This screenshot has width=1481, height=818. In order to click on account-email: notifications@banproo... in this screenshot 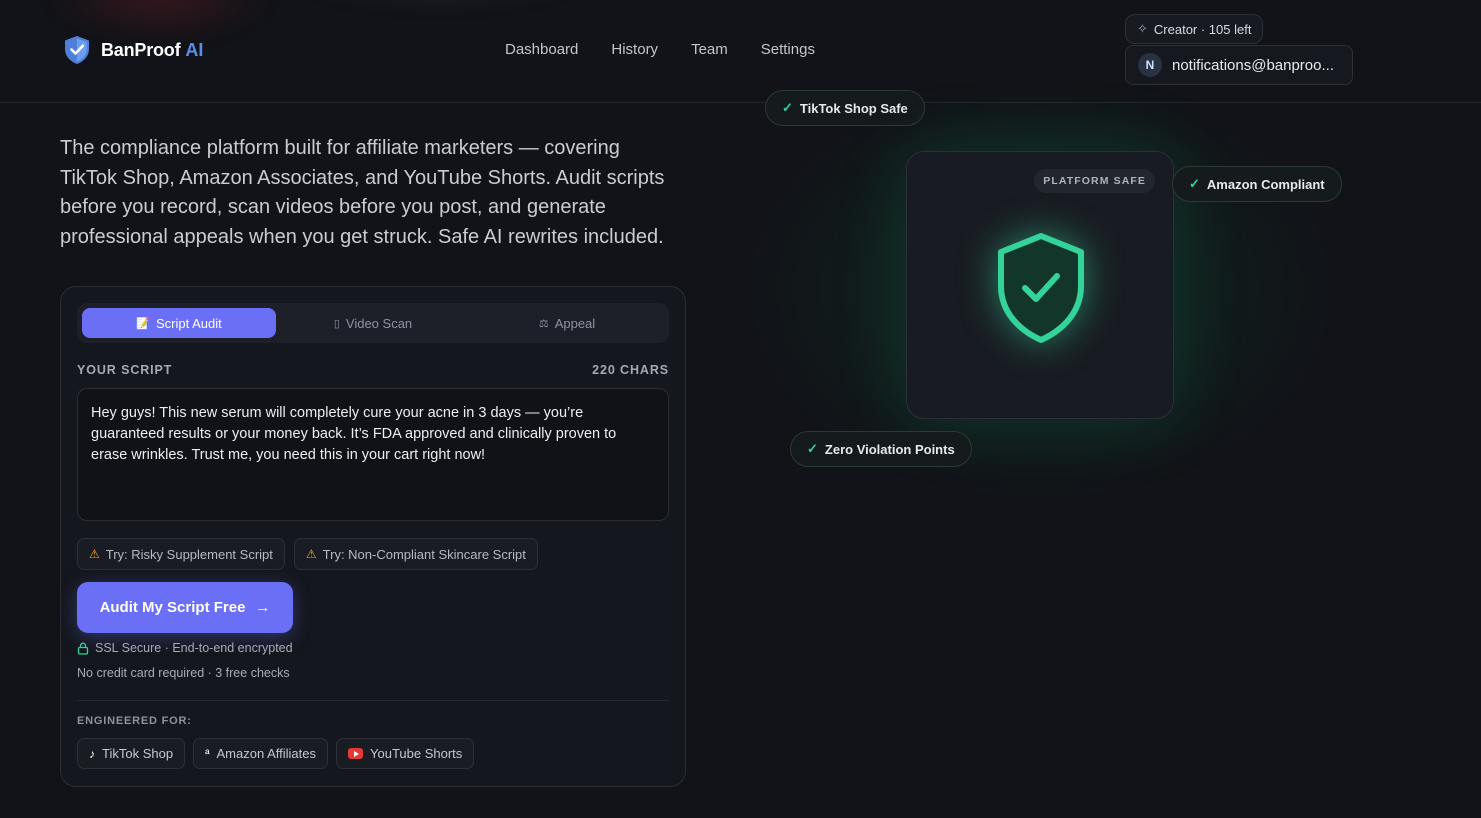, I will do `click(1253, 65)`.